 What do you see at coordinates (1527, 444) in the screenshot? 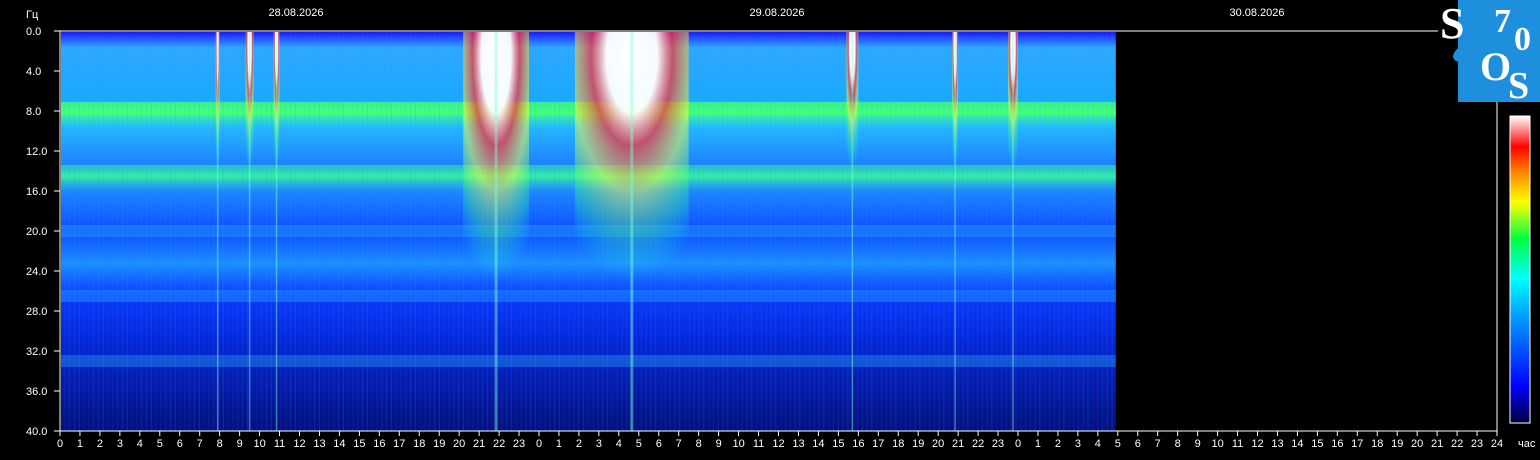
I see `x-axis-label: час` at bounding box center [1527, 444].